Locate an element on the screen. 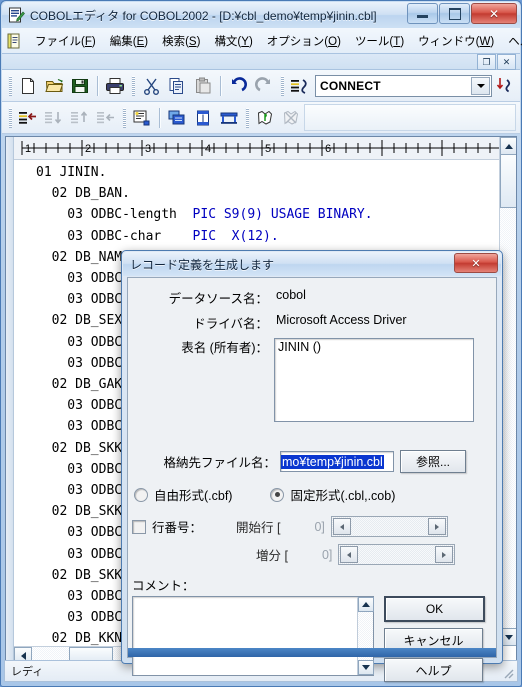 This screenshot has width=522, height=687. resize-grip-icon is located at coordinates (508, 673).